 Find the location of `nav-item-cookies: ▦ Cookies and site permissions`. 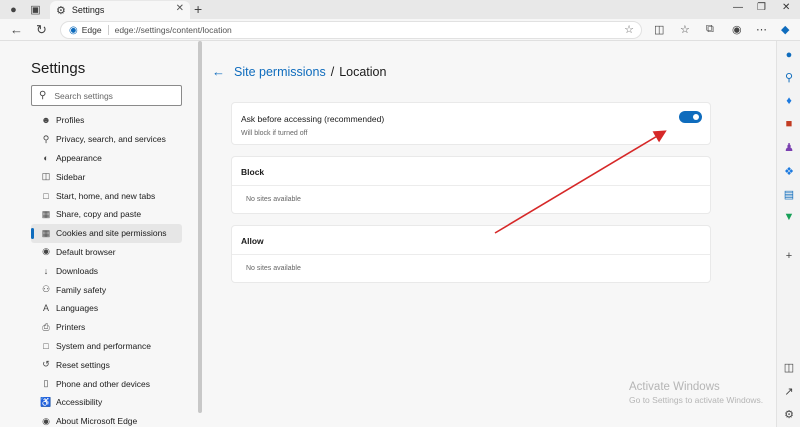

nav-item-cookies: ▦ Cookies and site permissions is located at coordinates (106, 233).